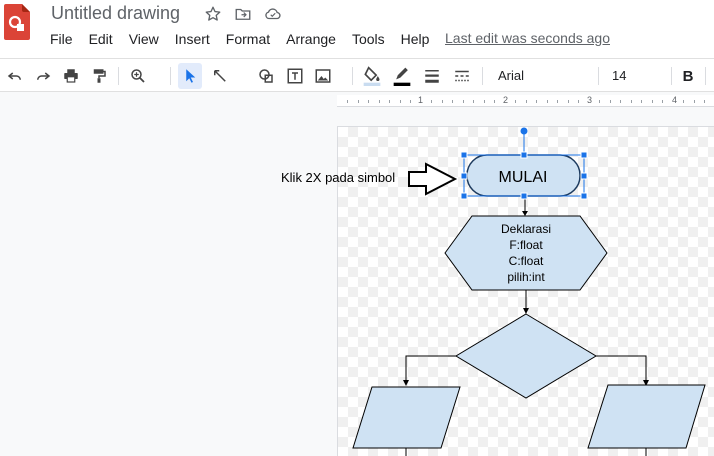  Describe the element at coordinates (523, 177) in the screenshot. I see `start-label: MULAI` at that location.